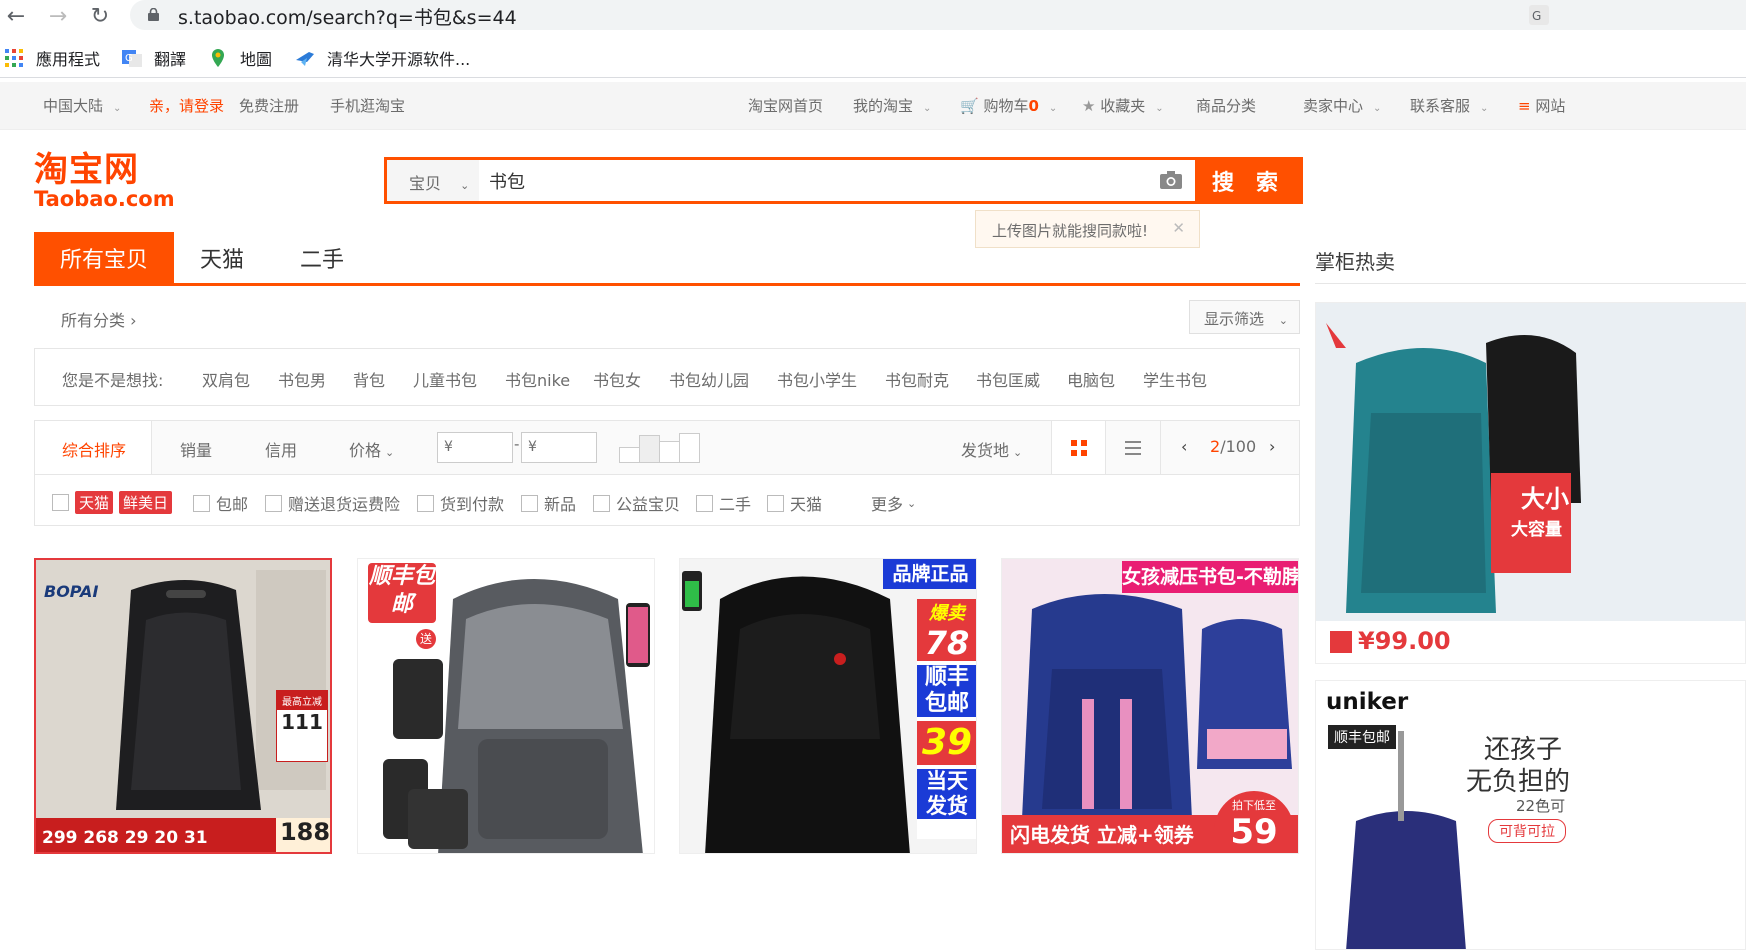  What do you see at coordinates (794, 503) in the screenshot?
I see `filter-tmall: 天猫` at bounding box center [794, 503].